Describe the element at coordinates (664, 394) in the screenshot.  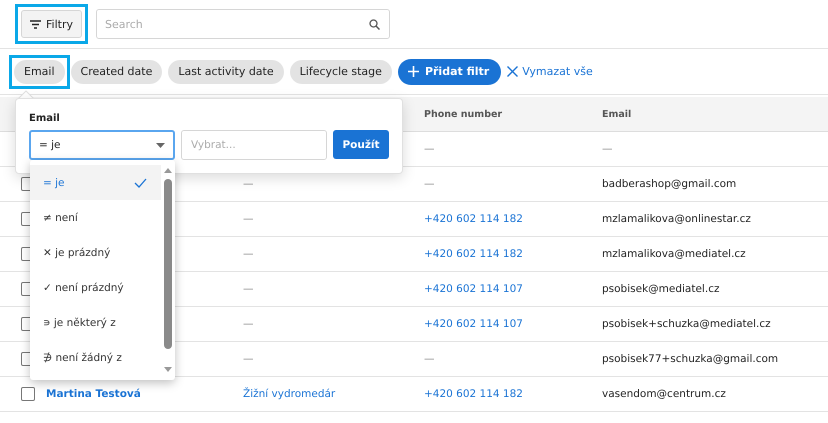
I see `table-cell-text: vasendom@centrum.cz` at that location.